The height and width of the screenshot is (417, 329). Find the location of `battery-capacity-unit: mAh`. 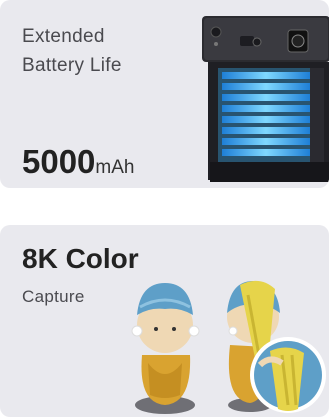

battery-capacity-unit: mAh is located at coordinates (115, 167).